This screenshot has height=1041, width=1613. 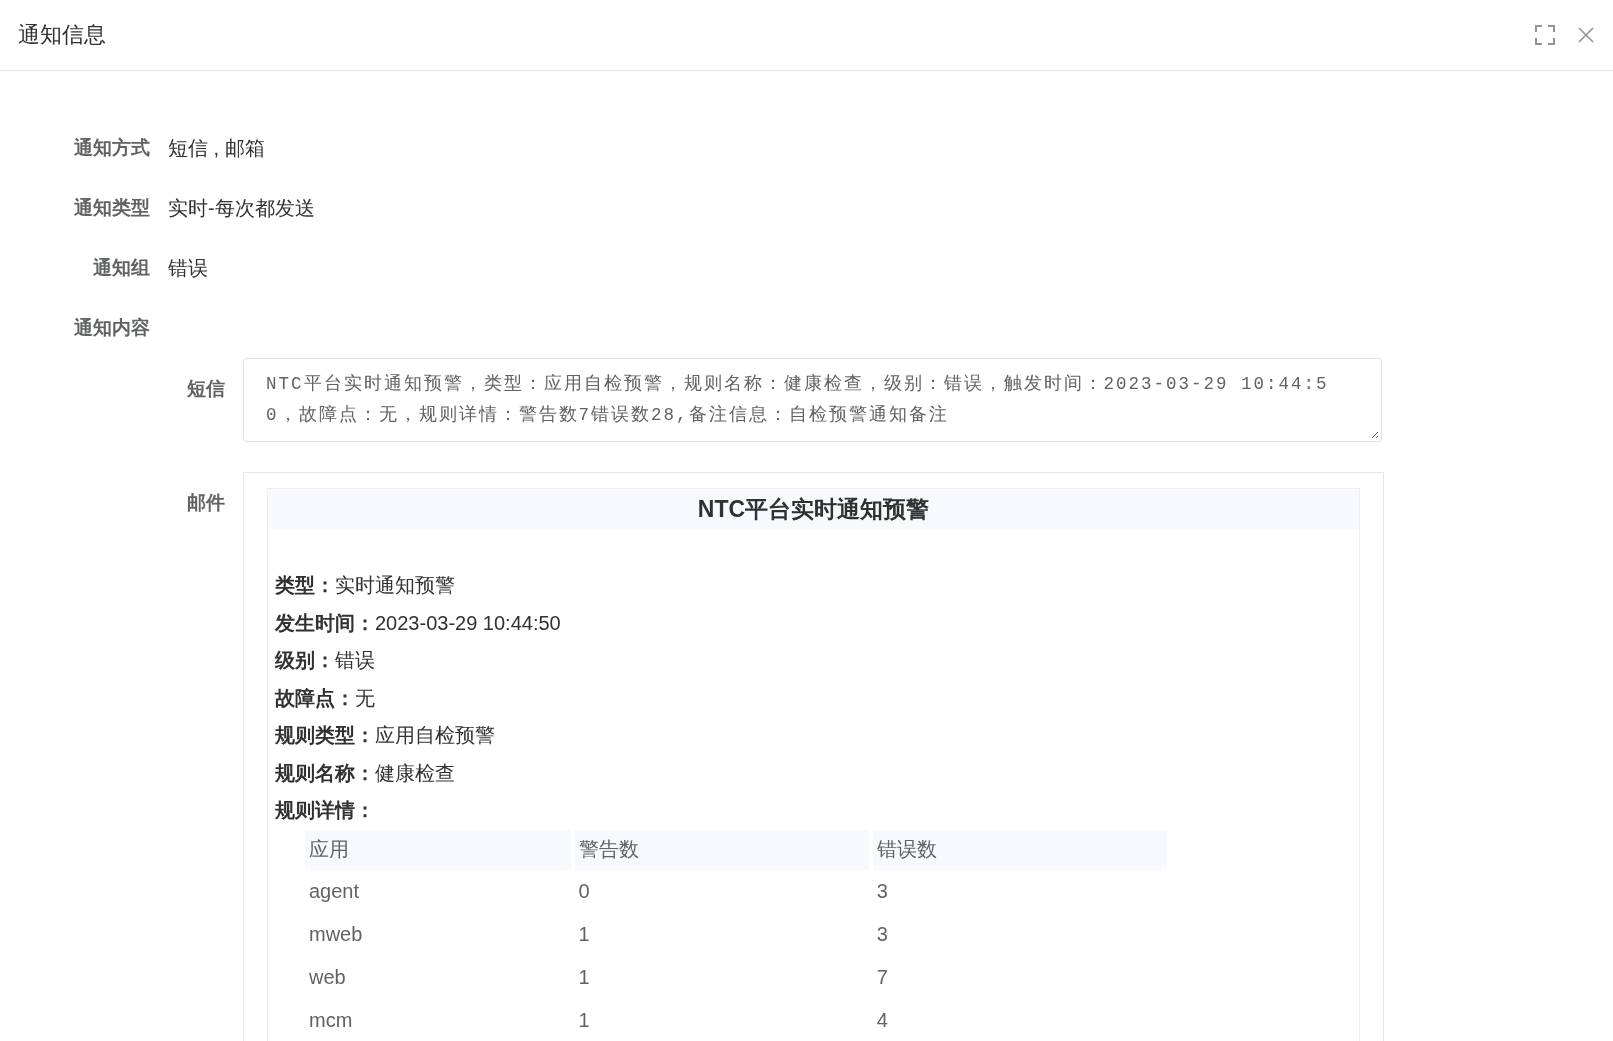 What do you see at coordinates (111, 328) in the screenshot?
I see `field-label: 通知内容` at bounding box center [111, 328].